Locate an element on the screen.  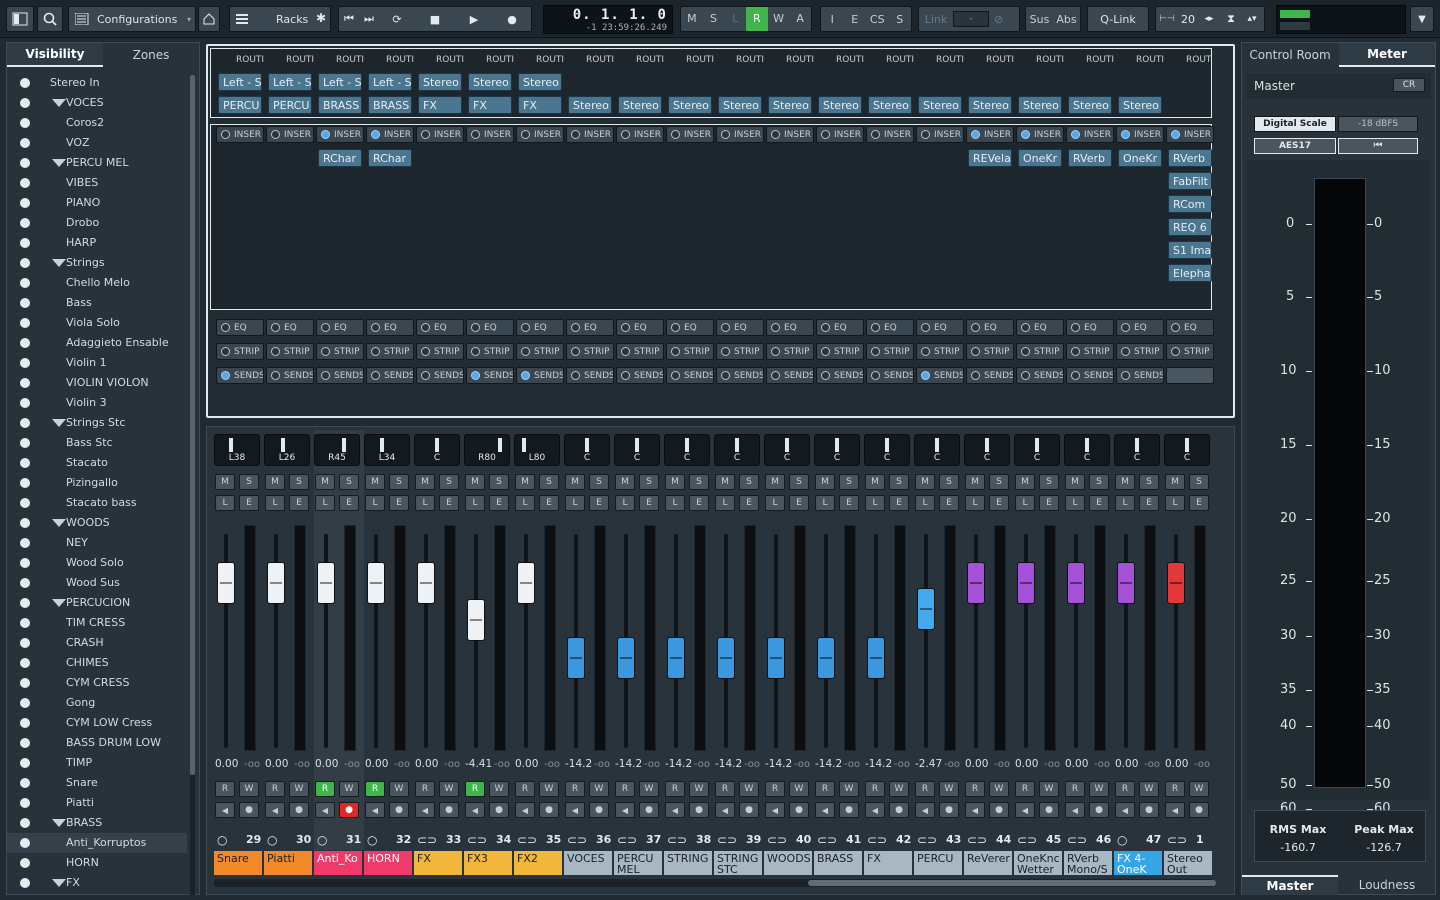
tree-item: TIM CRESS is located at coordinates (97, 623).